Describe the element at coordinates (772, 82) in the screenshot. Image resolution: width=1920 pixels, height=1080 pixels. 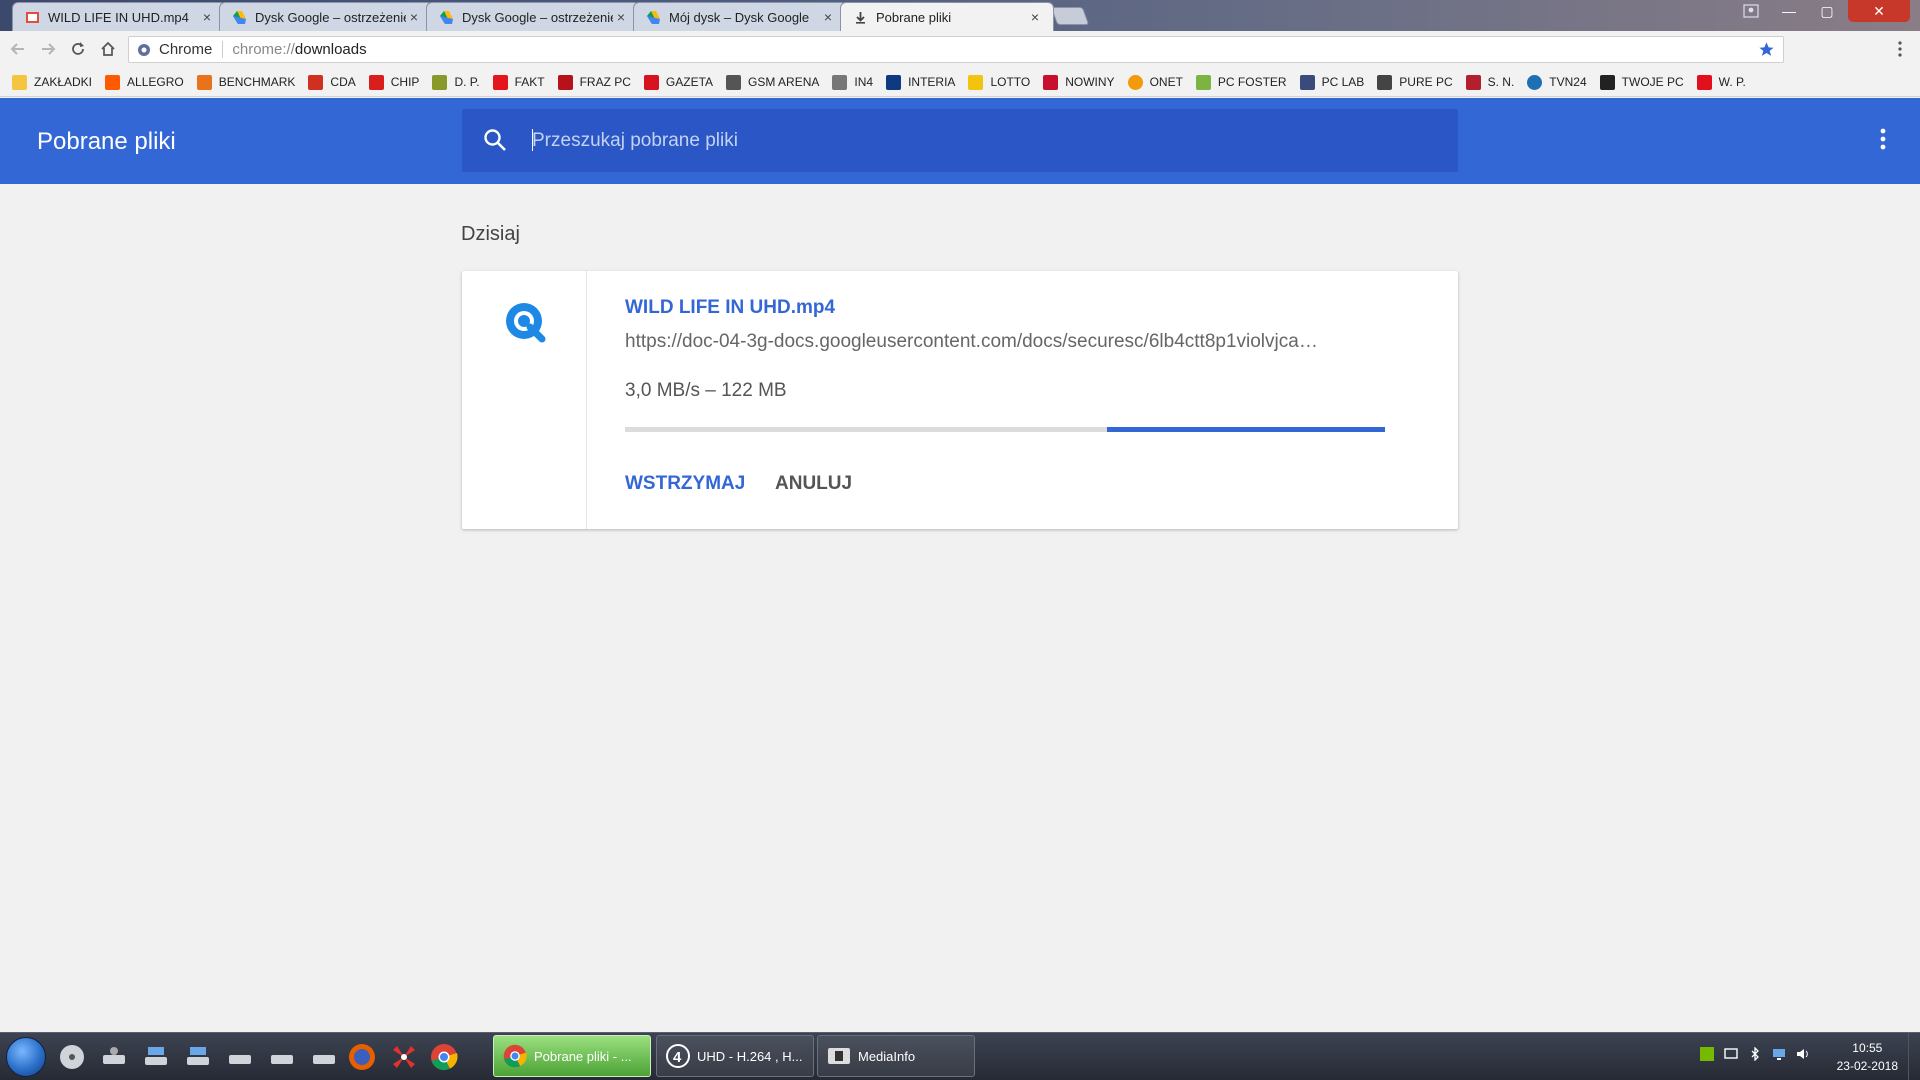
I see `bookmark-gsm-arena: GSM ARENA` at that location.